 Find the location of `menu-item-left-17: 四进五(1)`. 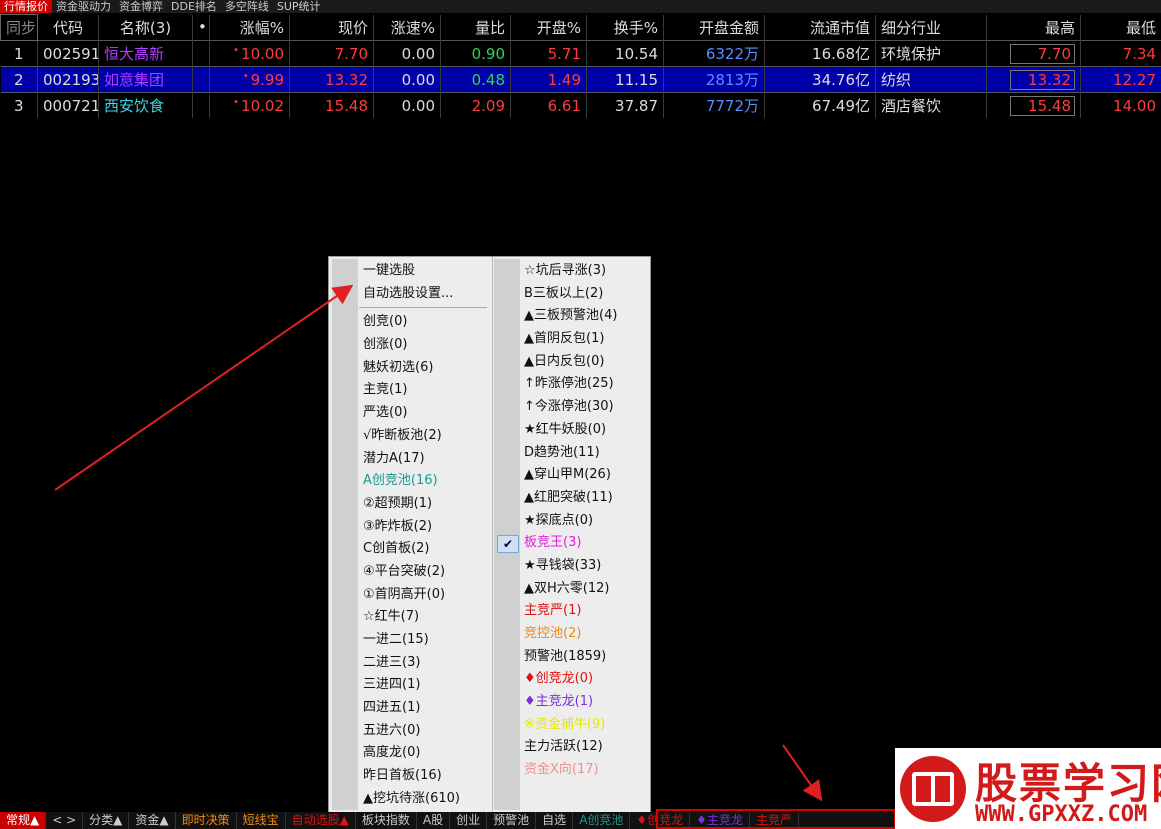

menu-item-left-17: 四进五(1) is located at coordinates (425, 708).